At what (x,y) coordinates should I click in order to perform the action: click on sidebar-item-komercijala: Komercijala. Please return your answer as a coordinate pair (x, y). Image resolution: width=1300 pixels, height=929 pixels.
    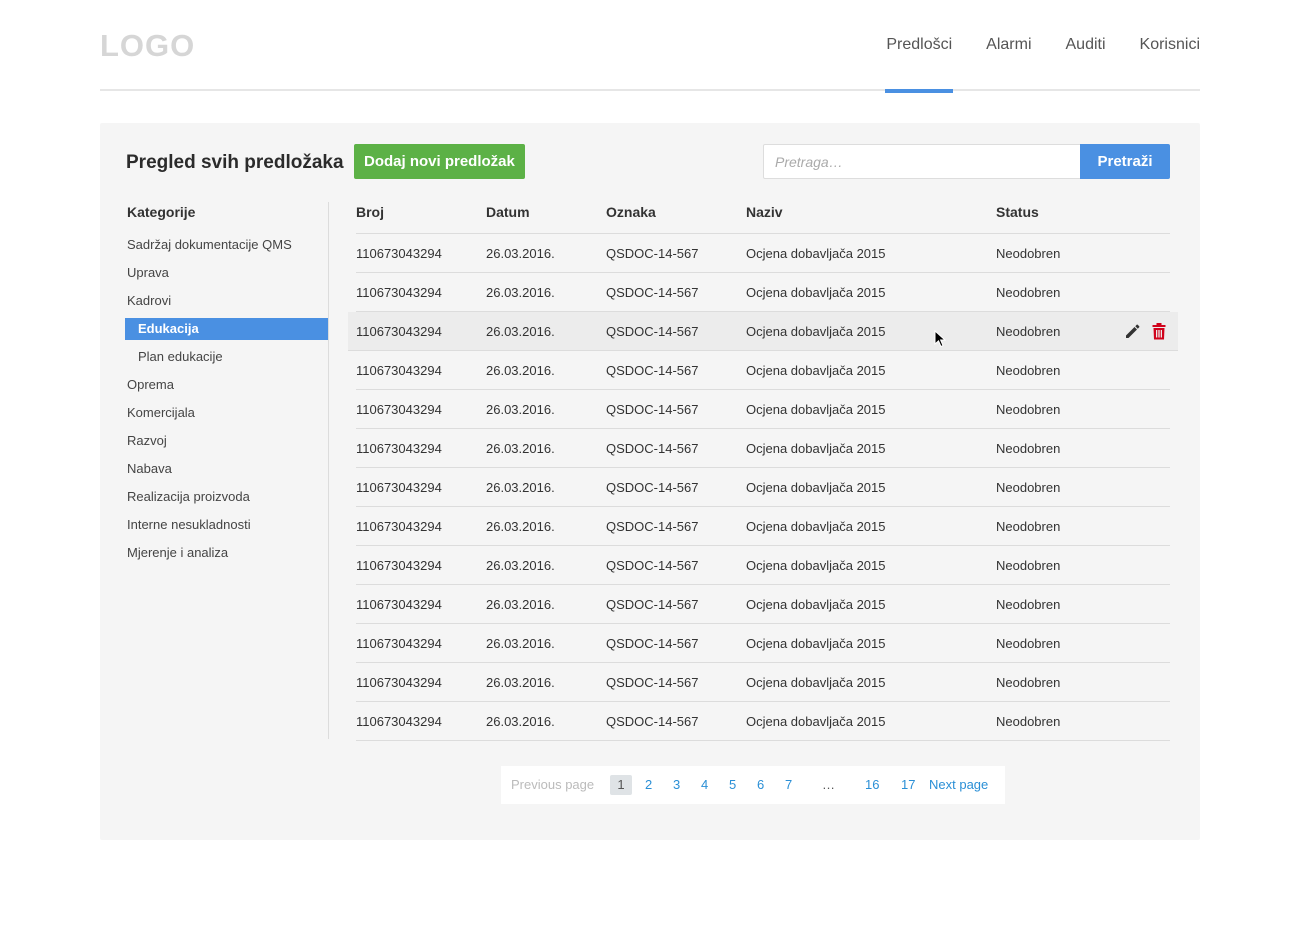
    Looking at the image, I should click on (226, 413).